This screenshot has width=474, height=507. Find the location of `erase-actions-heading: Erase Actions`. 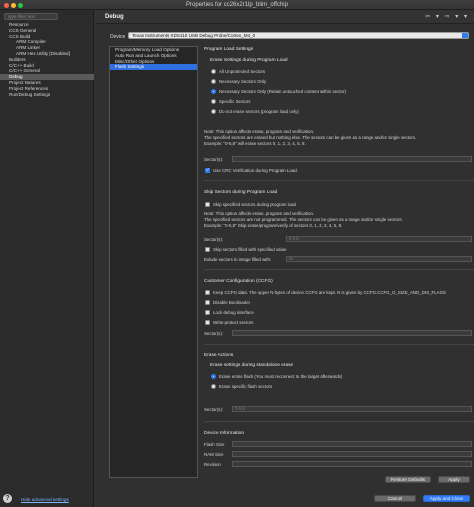

erase-actions-heading: Erase Actions is located at coordinates (219, 355).